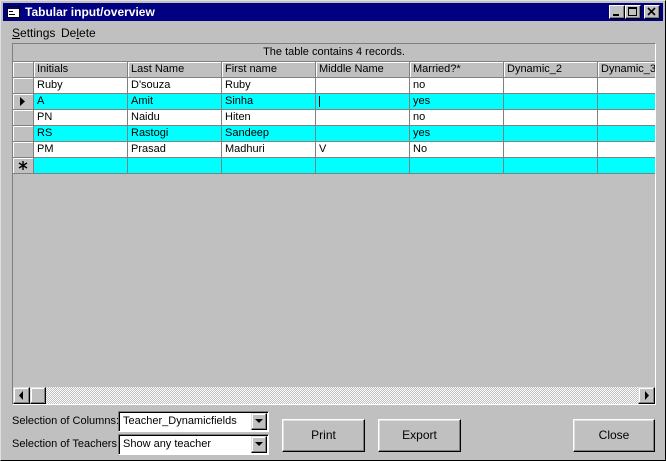 Image resolution: width=666 pixels, height=461 pixels. Describe the element at coordinates (363, 70) in the screenshot. I see `column-header: Middle Name` at that location.